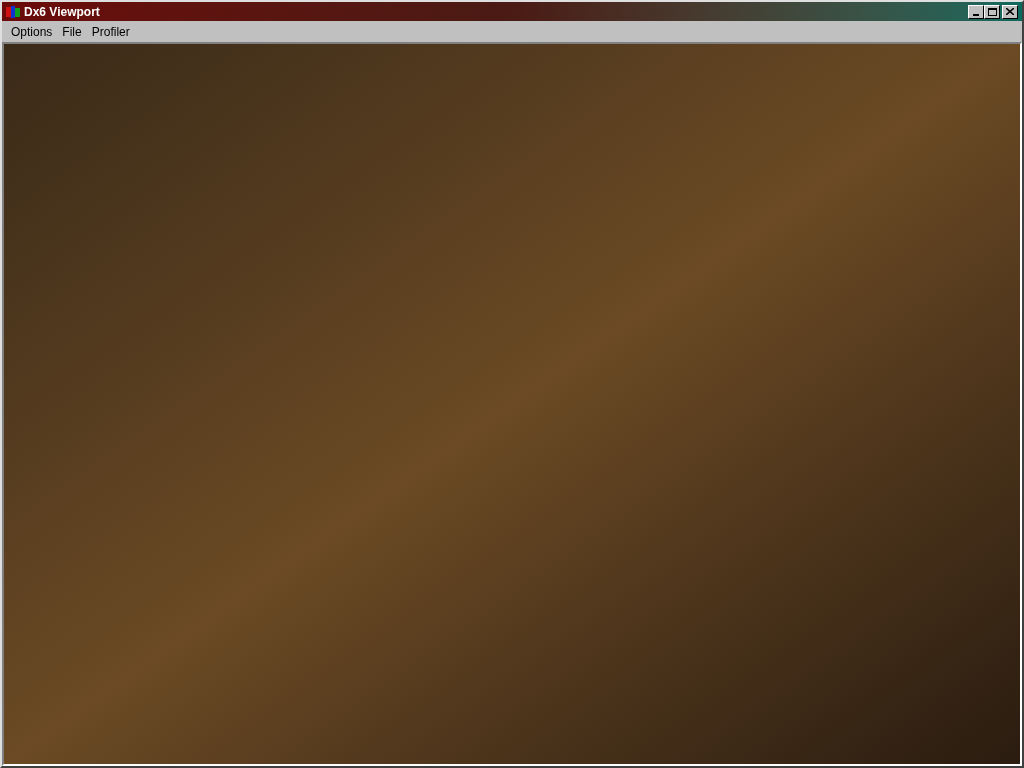 This screenshot has height=768, width=1024. Describe the element at coordinates (62, 12) in the screenshot. I see `window-title: Dx6 Viewport` at that location.